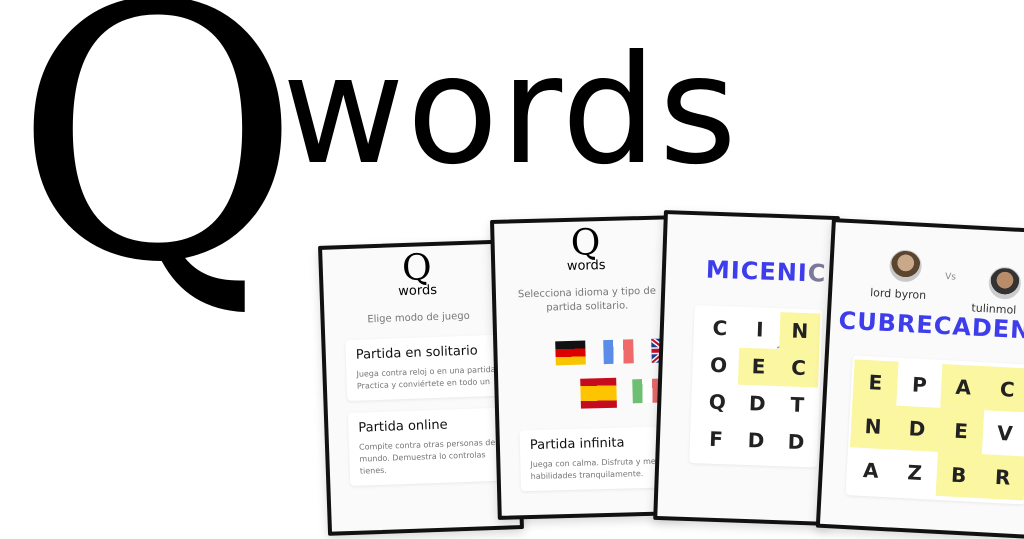 This screenshot has height=539, width=1024. Describe the element at coordinates (1001, 477) in the screenshot. I see `letter-cell: R` at that location.